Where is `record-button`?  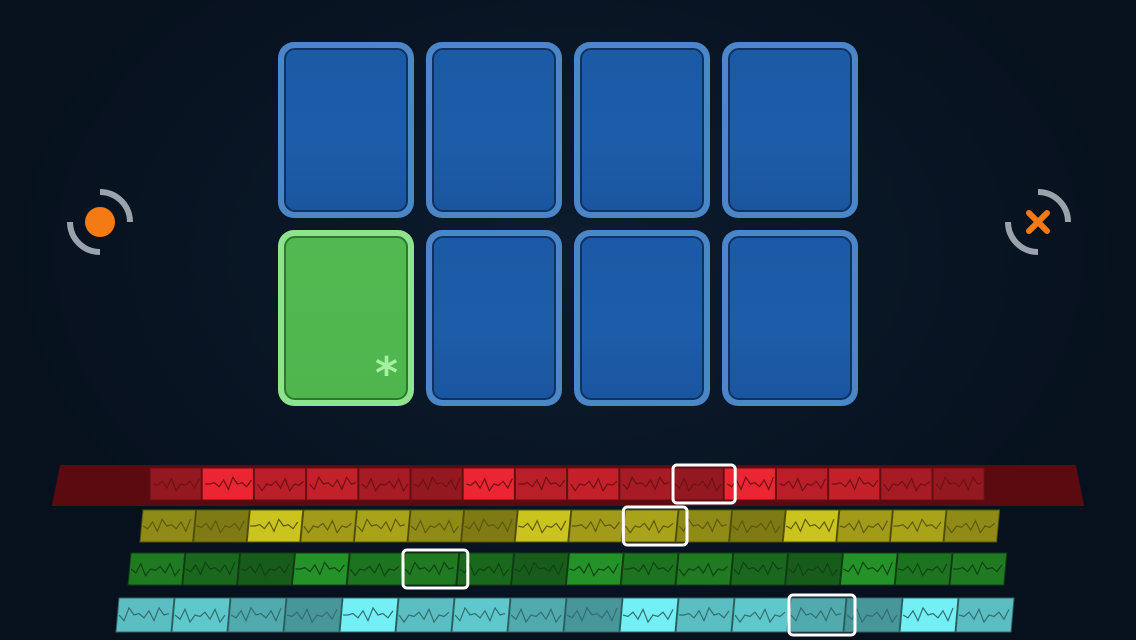
record-button is located at coordinates (100, 222).